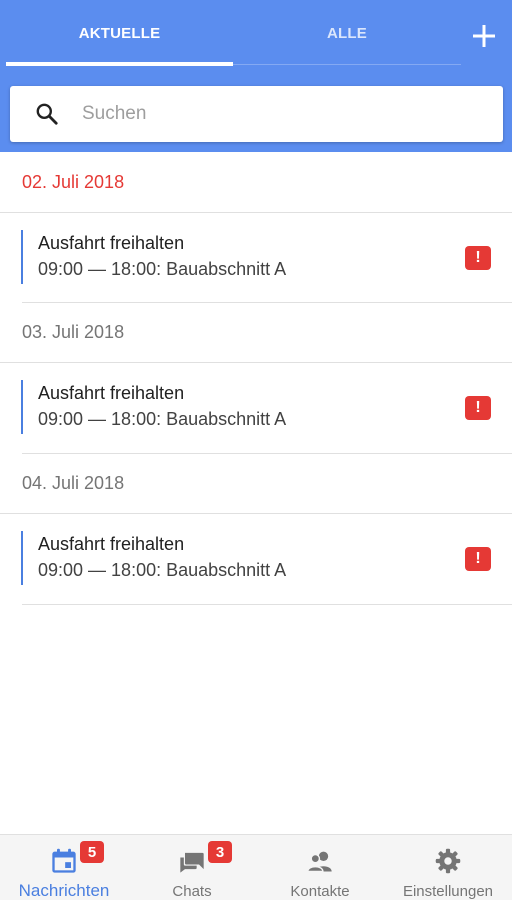 The height and width of the screenshot is (900, 512). Describe the element at coordinates (73, 482) in the screenshot. I see `date-label: 04. Juli 2018` at that location.